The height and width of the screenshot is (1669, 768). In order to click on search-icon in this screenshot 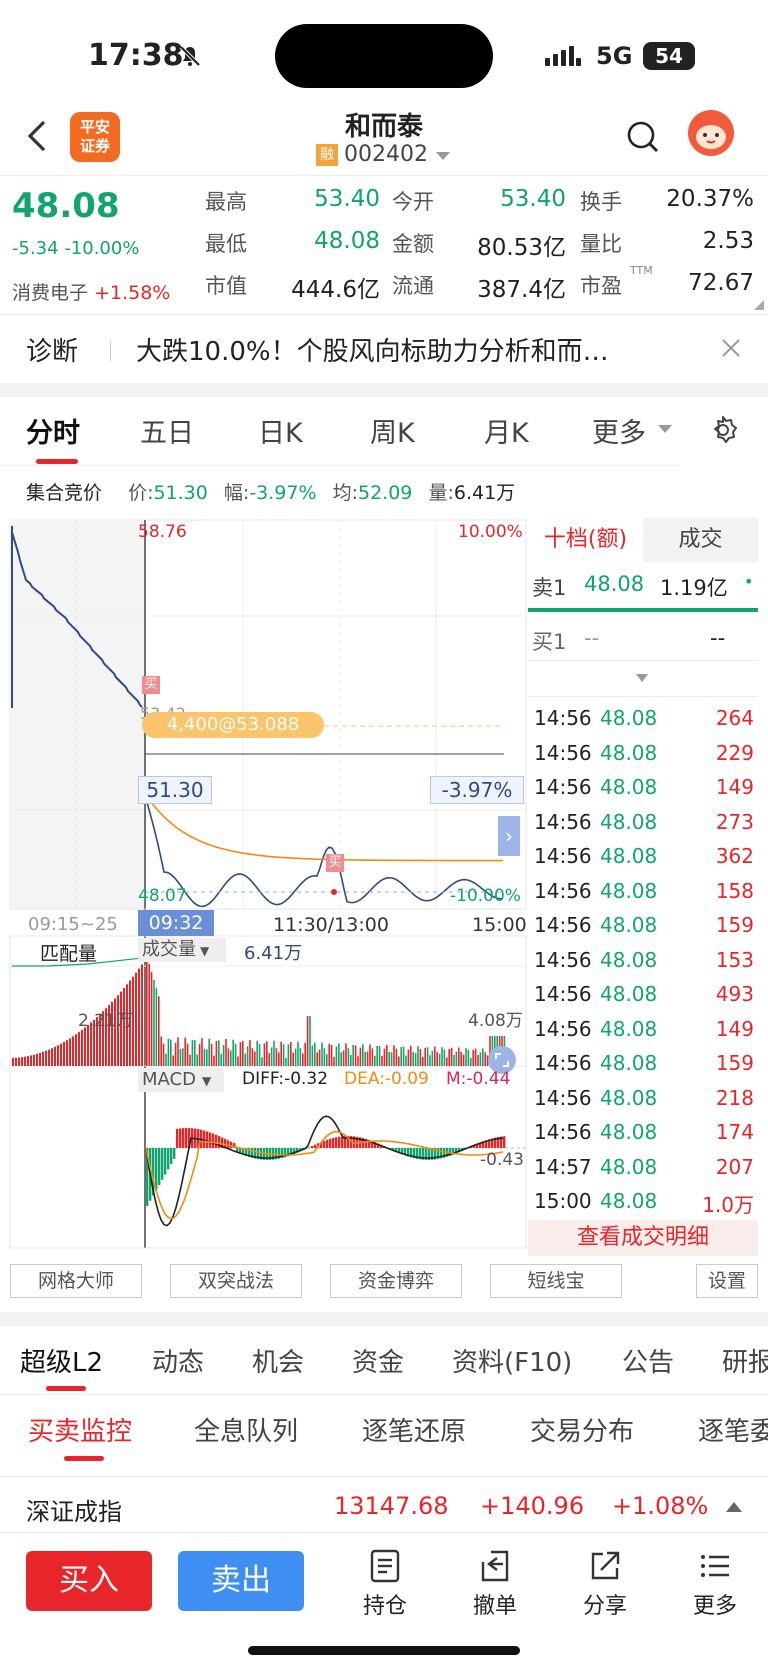, I will do `click(643, 137)`.